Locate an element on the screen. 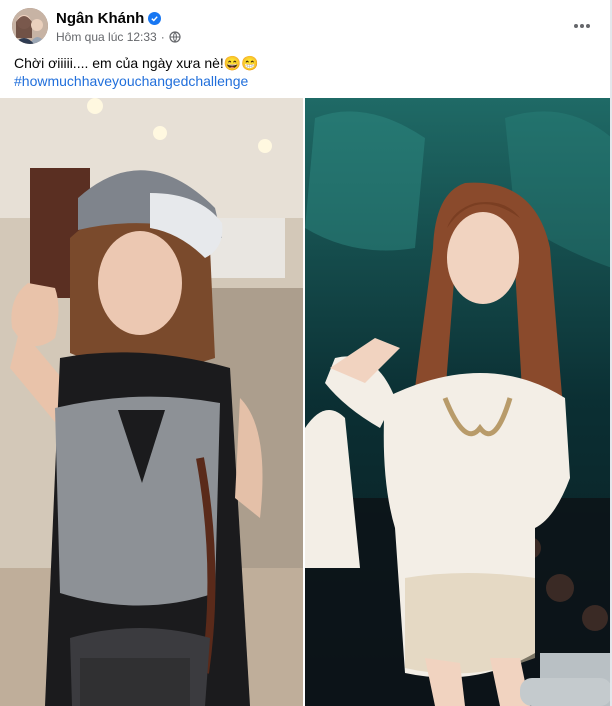 Image resolution: width=612 pixels, height=706 pixels. post-caption: Chời ơiiiii.... em của ngày xưa nè!😄😁 is located at coordinates (136, 63).